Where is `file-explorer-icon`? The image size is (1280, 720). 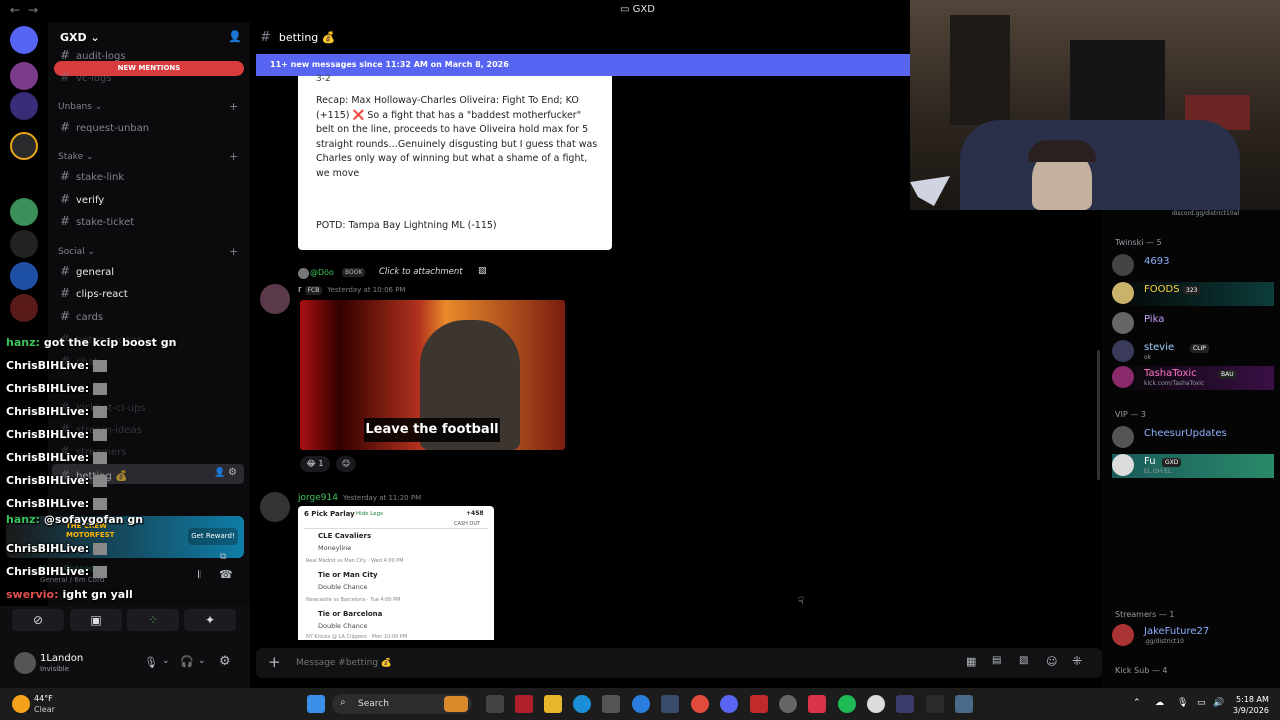 file-explorer-icon is located at coordinates (553, 704).